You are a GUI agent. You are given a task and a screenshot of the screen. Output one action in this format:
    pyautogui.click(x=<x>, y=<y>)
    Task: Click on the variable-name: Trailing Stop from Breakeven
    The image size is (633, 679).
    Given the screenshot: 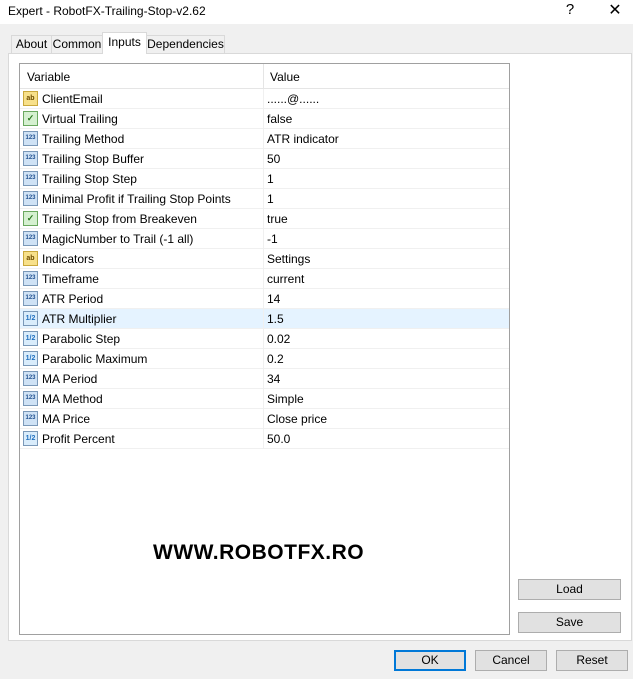 What is the action you would take?
    pyautogui.click(x=119, y=219)
    